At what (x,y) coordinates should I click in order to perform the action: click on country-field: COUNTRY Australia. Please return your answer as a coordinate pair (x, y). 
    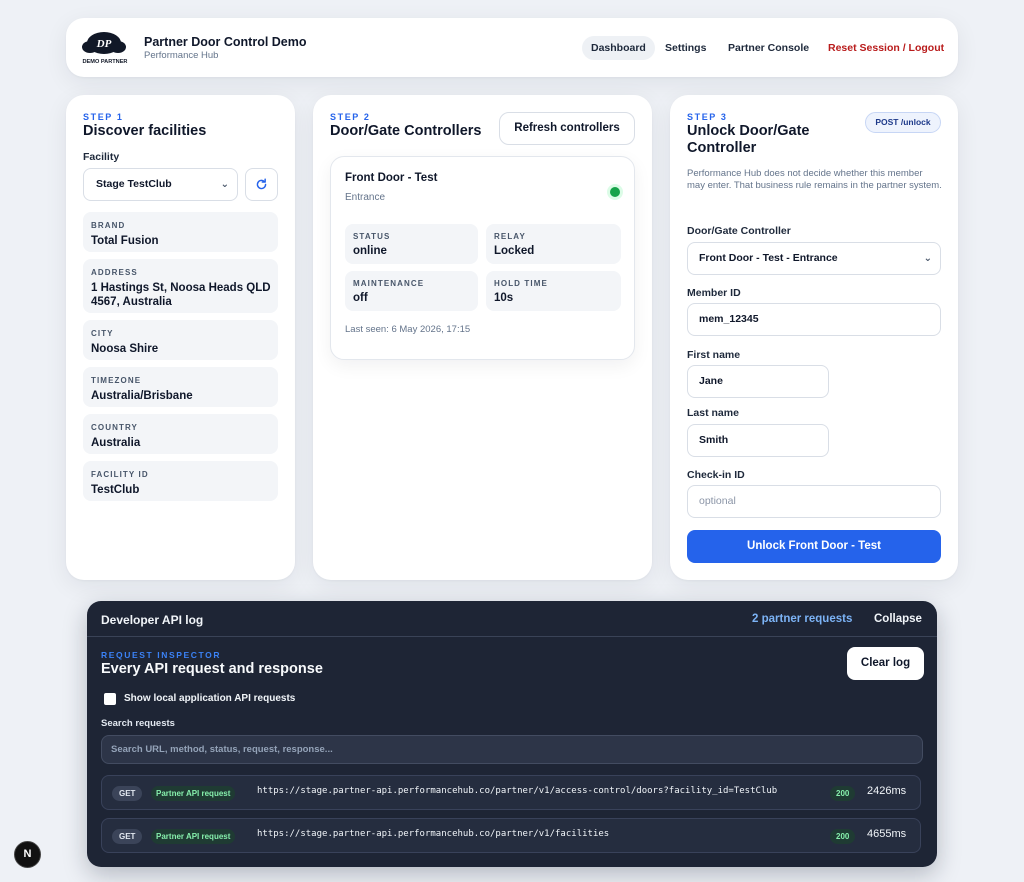
    Looking at the image, I should click on (180, 434).